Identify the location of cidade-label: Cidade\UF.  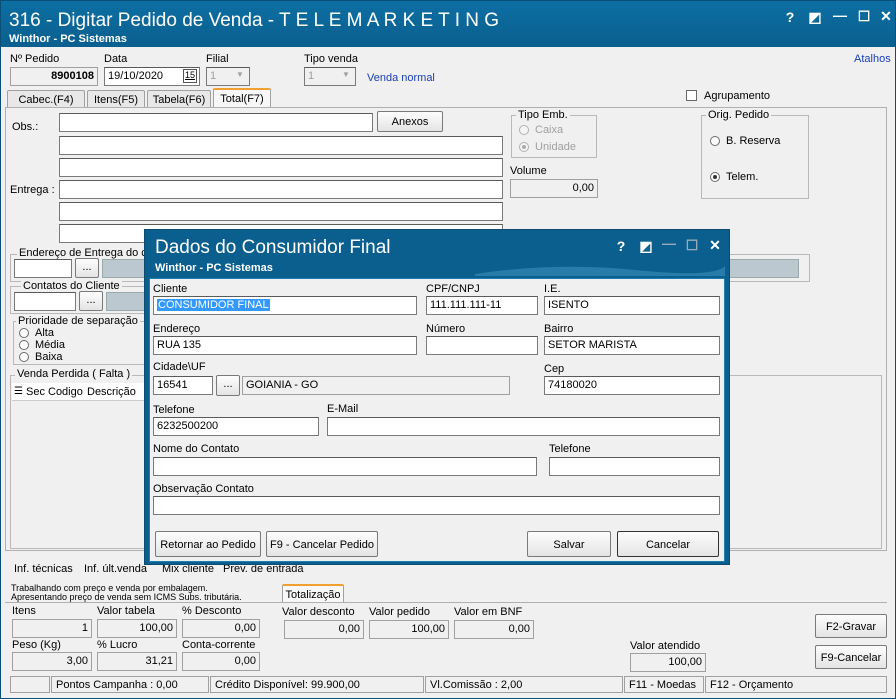
(179, 367).